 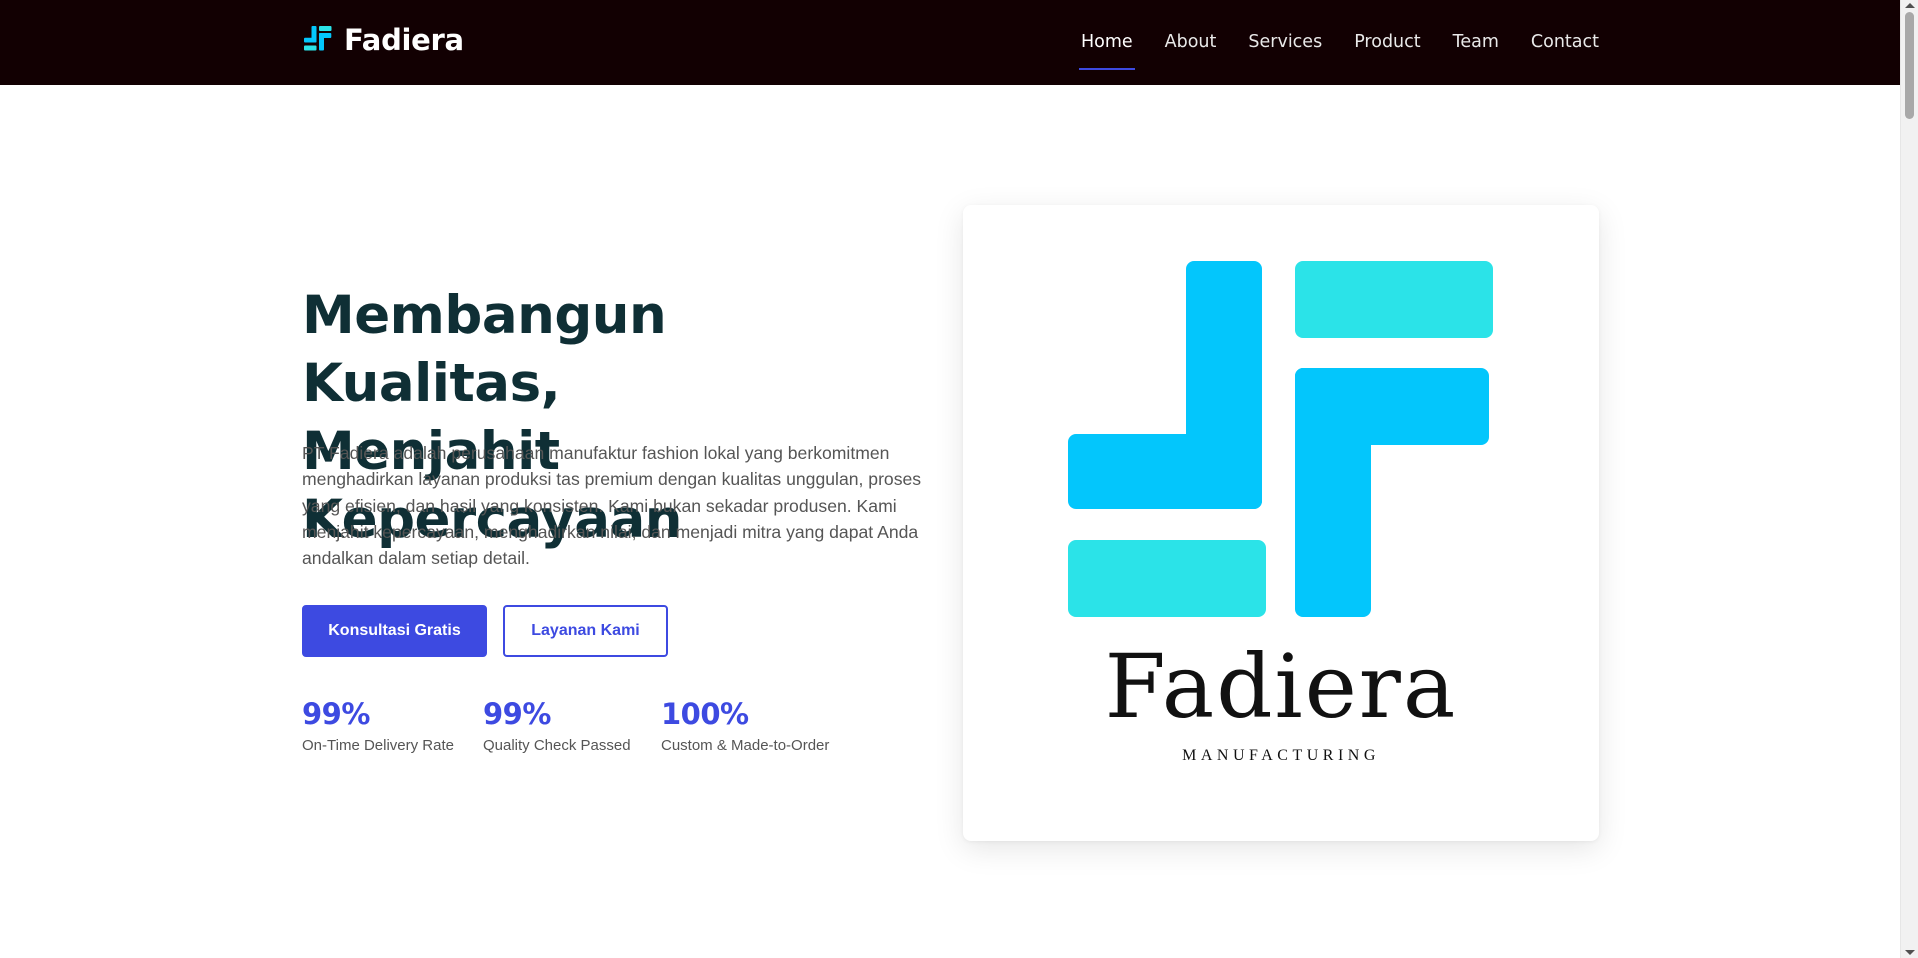 What do you see at coordinates (585, 631) in the screenshot?
I see `services-button: Layanan Kami` at bounding box center [585, 631].